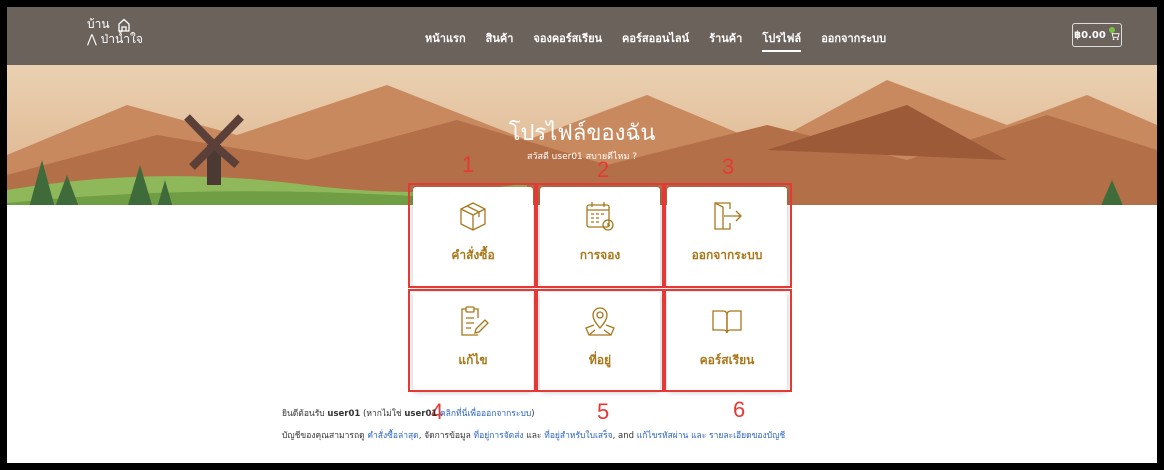 The image size is (1164, 470). What do you see at coordinates (533, 414) in the screenshot?
I see `welcome-suffix: )` at bounding box center [533, 414].